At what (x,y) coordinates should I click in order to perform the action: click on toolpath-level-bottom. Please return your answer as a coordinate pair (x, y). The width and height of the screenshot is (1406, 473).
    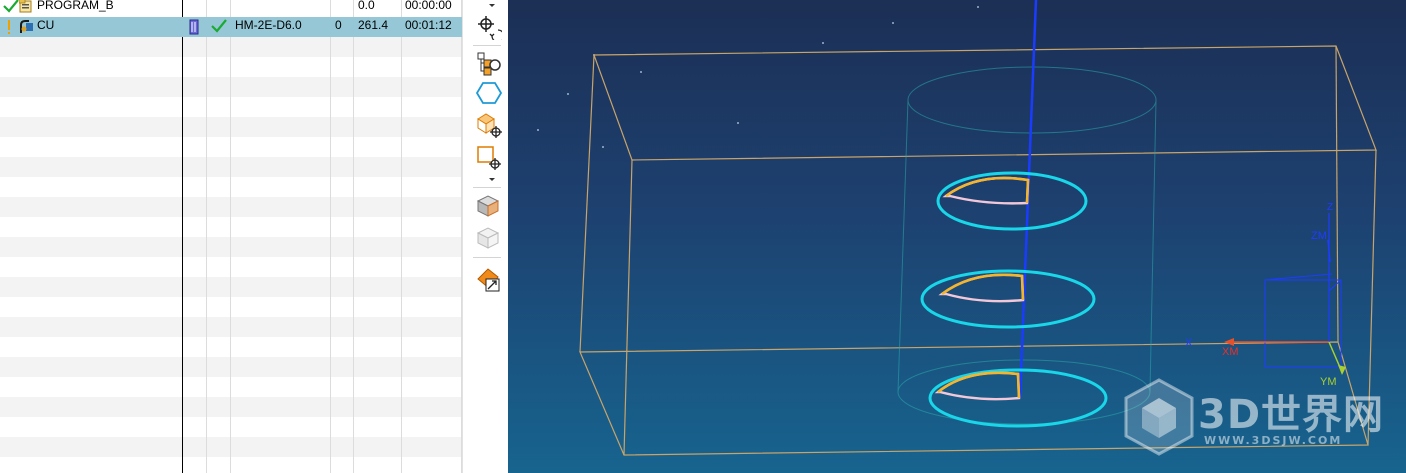
    Looking at the image, I should click on (1018, 398).